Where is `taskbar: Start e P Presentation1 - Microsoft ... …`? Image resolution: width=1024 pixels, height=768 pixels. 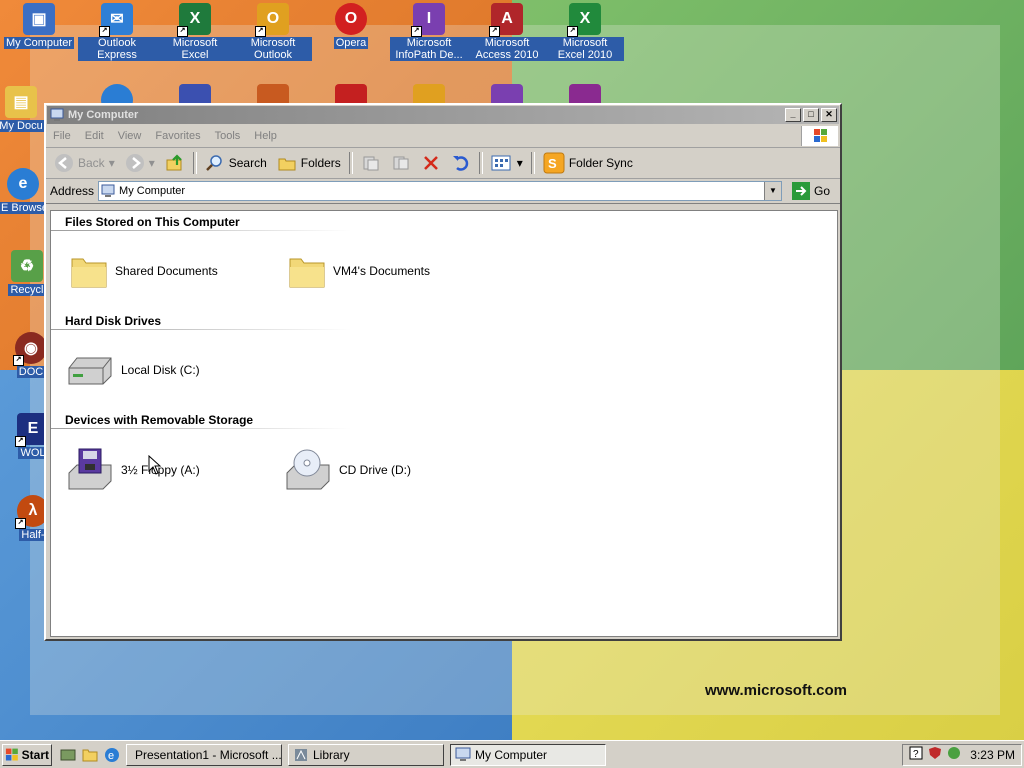 taskbar: Start e P Presentation1 - Microsoft ... … is located at coordinates (512, 754).